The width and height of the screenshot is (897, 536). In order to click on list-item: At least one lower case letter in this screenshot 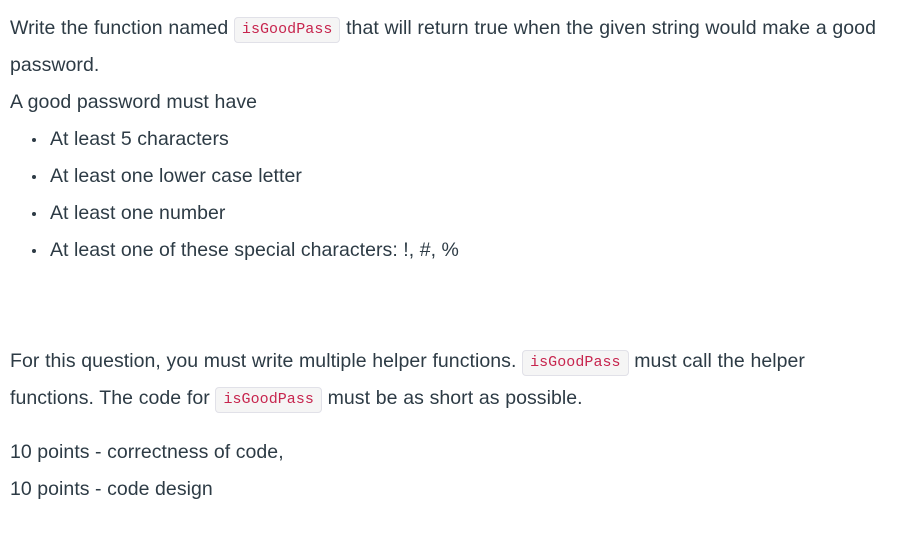, I will do `click(449, 176)`.